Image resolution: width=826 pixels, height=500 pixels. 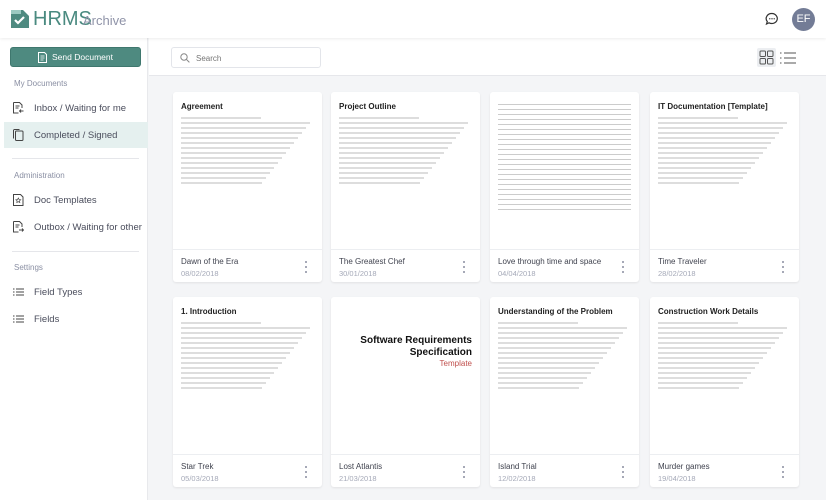 I want to click on sidebar-item-label: Doc Templates, so click(x=65, y=200).